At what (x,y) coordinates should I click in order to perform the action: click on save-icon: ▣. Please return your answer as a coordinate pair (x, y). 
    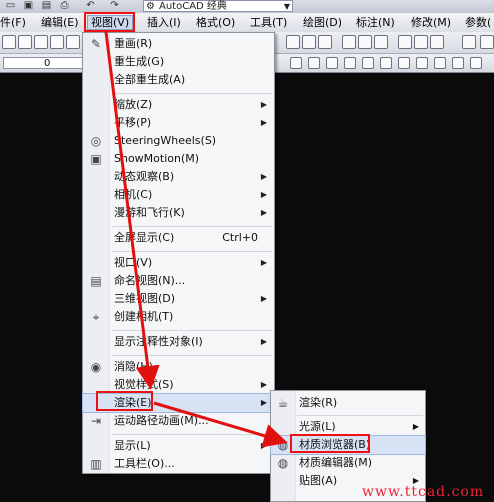
    Looking at the image, I should click on (28, 5).